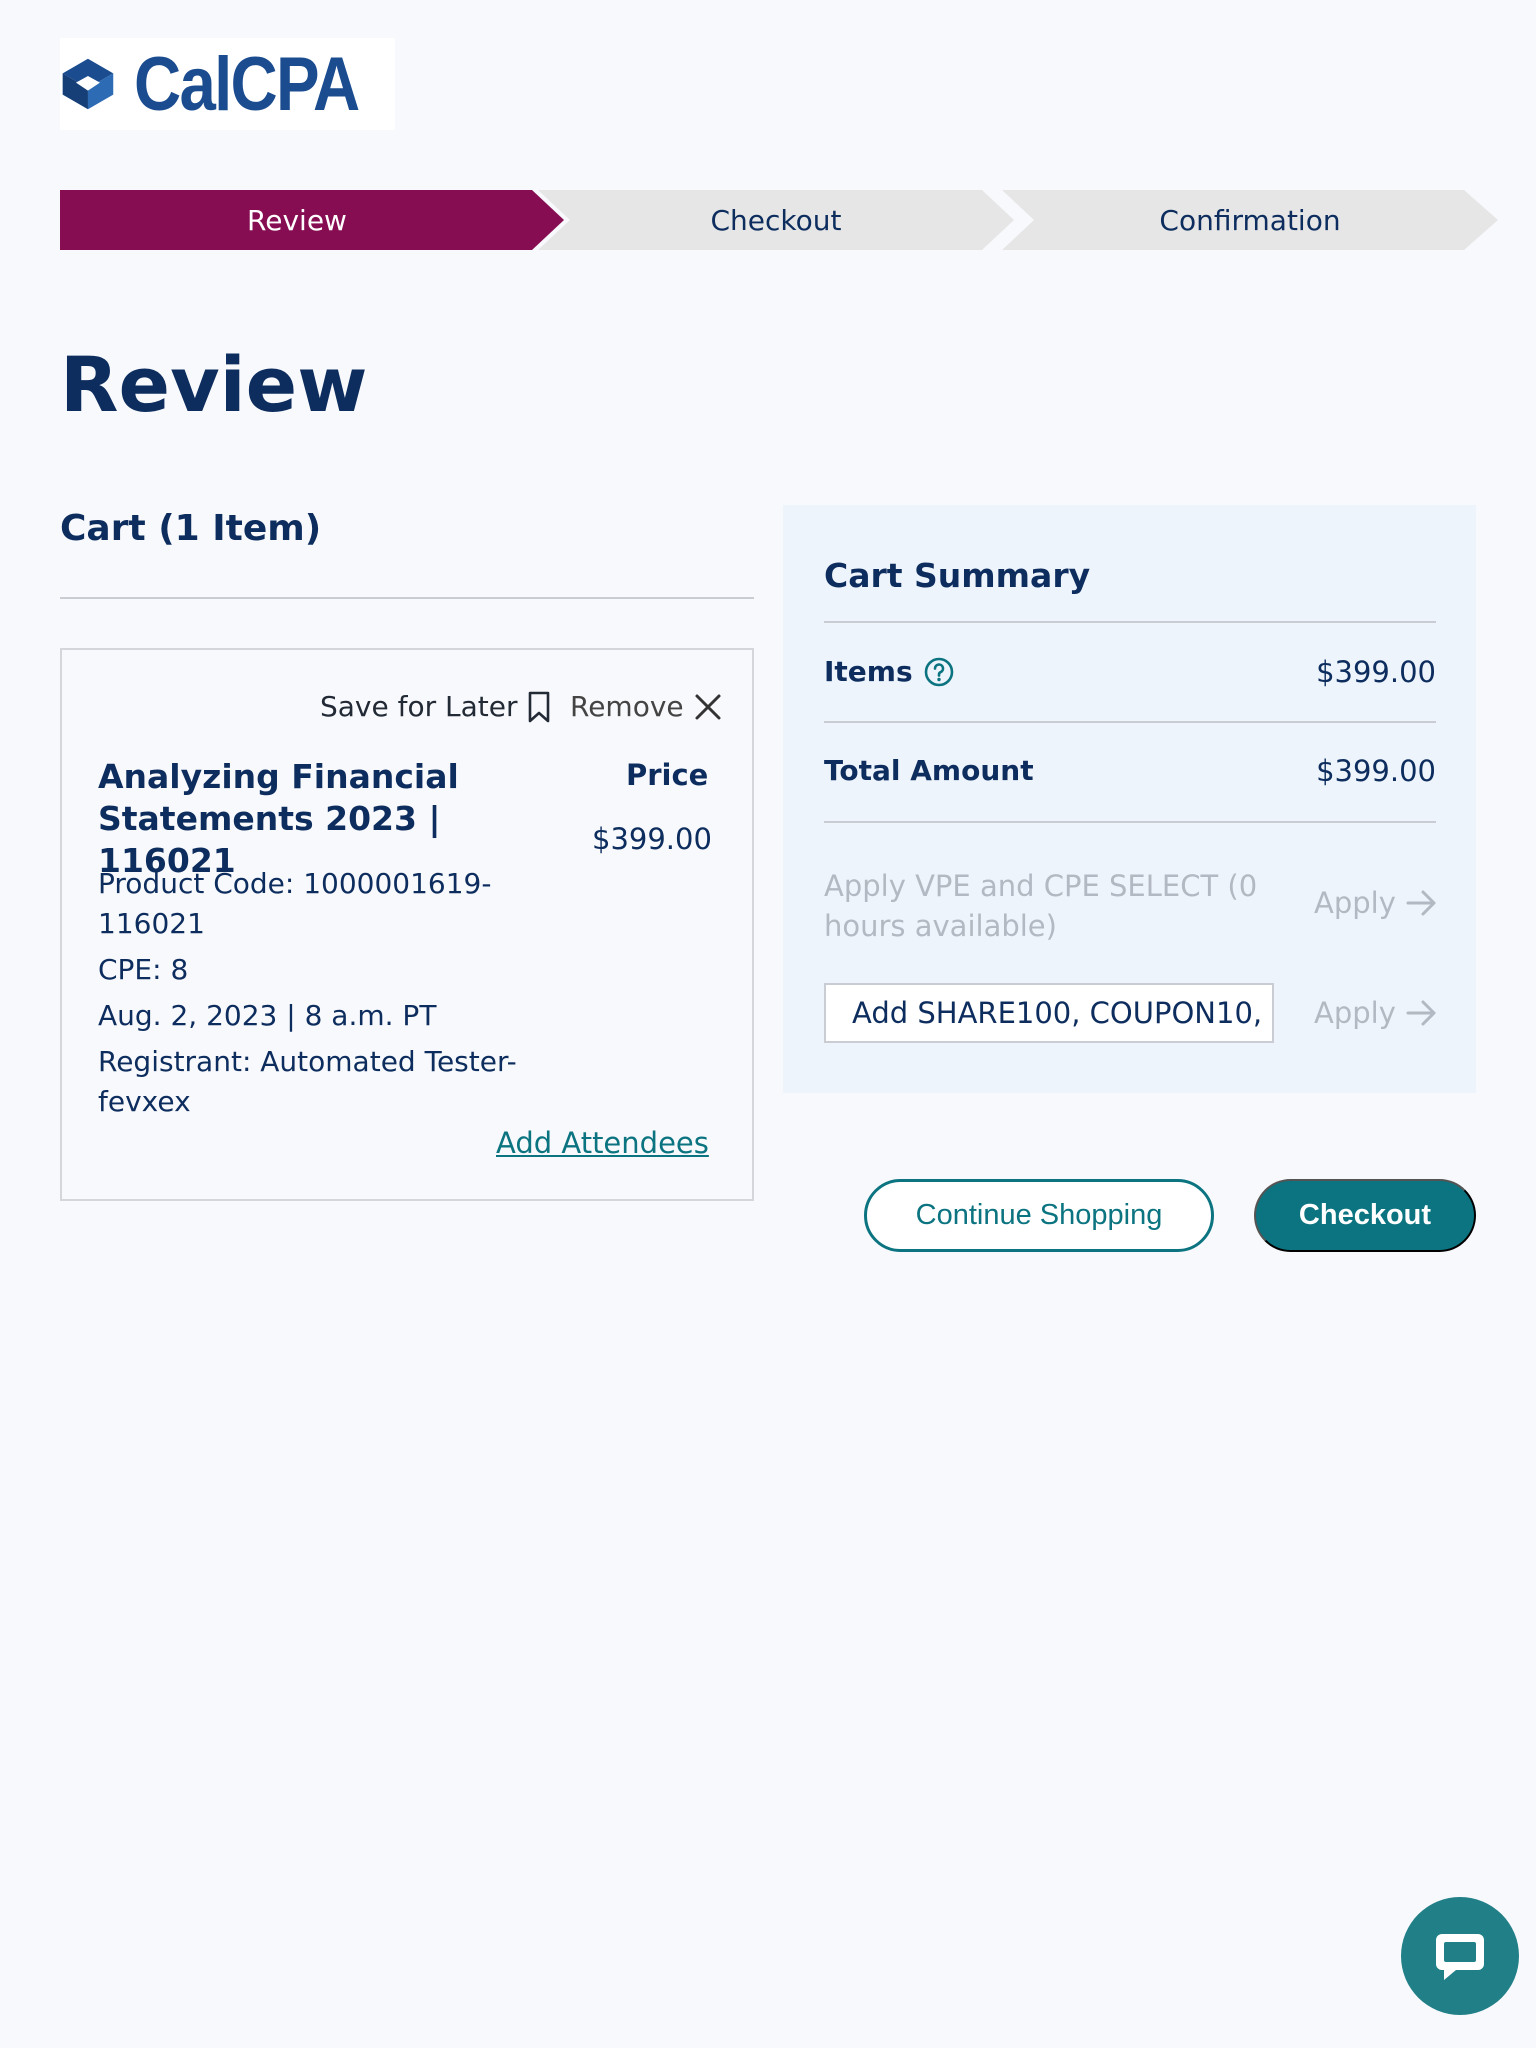 The height and width of the screenshot is (2048, 1536). I want to click on price-label: Price, so click(667, 775).